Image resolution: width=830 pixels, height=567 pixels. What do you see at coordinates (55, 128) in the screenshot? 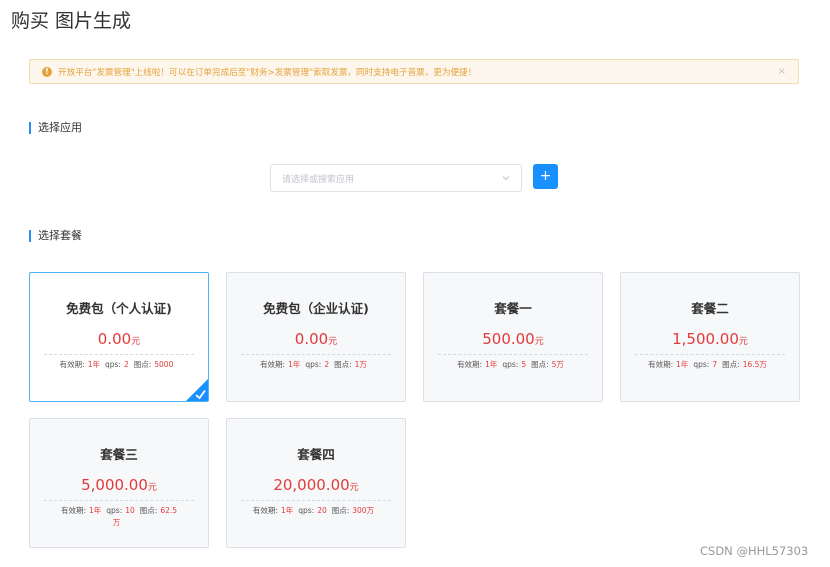
I see `section-title-app: 选择应用` at bounding box center [55, 128].